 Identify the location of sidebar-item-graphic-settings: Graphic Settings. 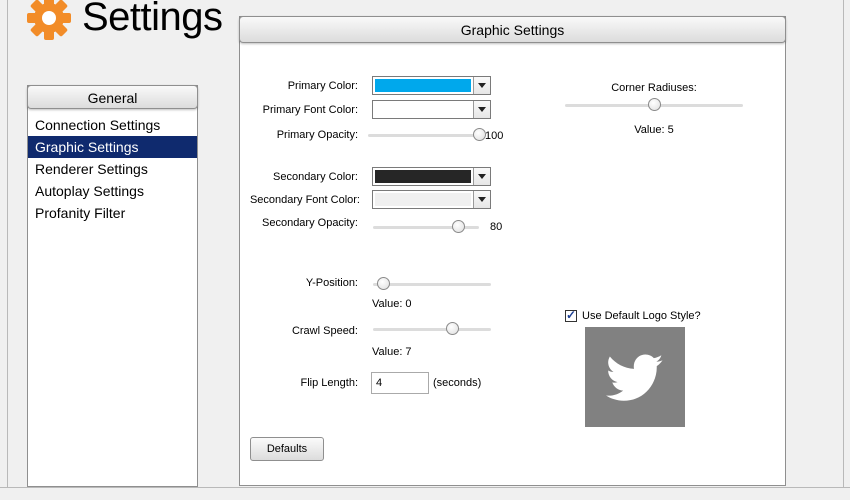
(112, 147).